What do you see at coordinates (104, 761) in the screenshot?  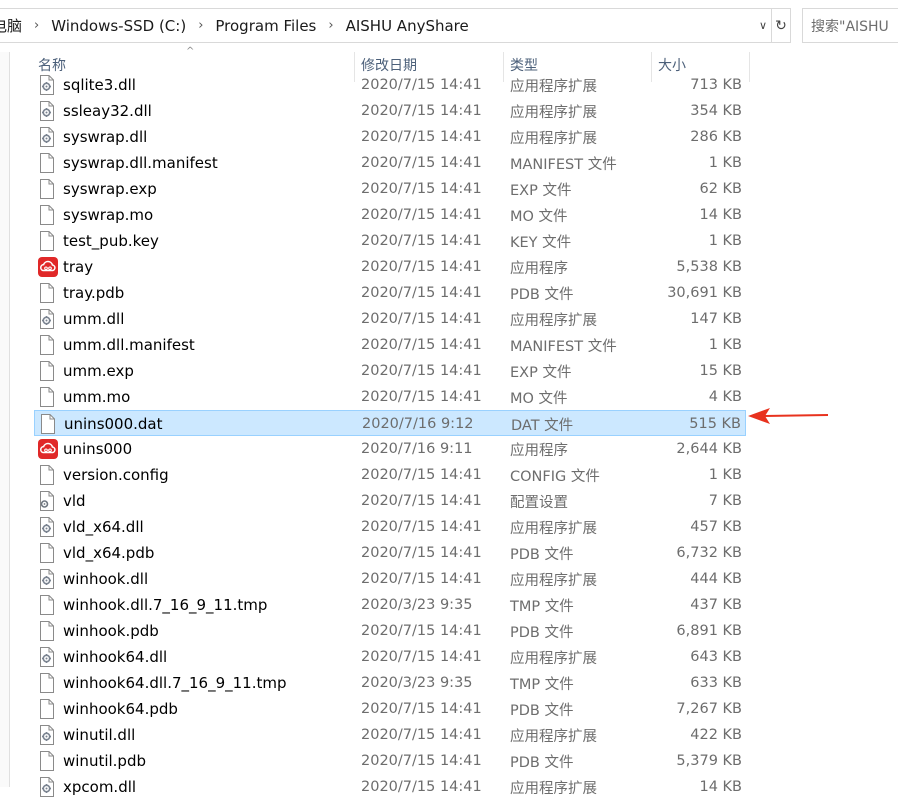 I see `file-name: winutil.pdb` at bounding box center [104, 761].